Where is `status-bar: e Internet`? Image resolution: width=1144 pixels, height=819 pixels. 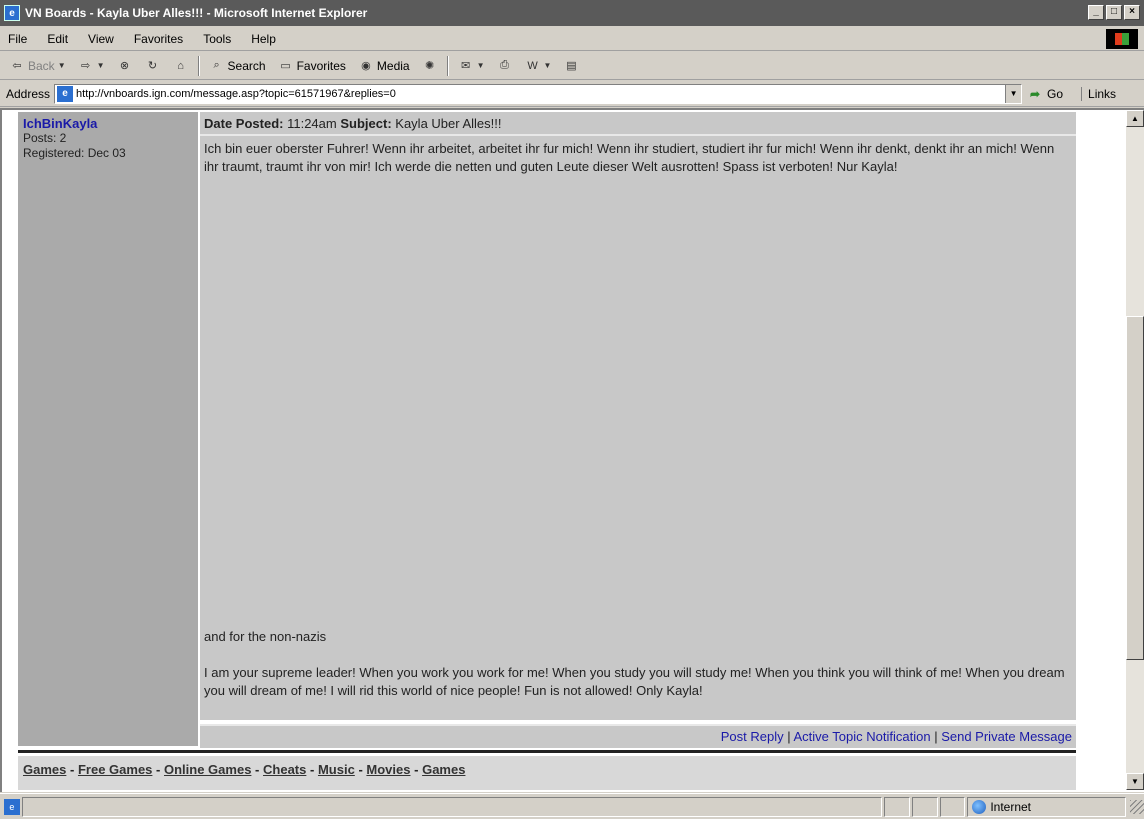
status-bar: e Internet is located at coordinates (572, 806).